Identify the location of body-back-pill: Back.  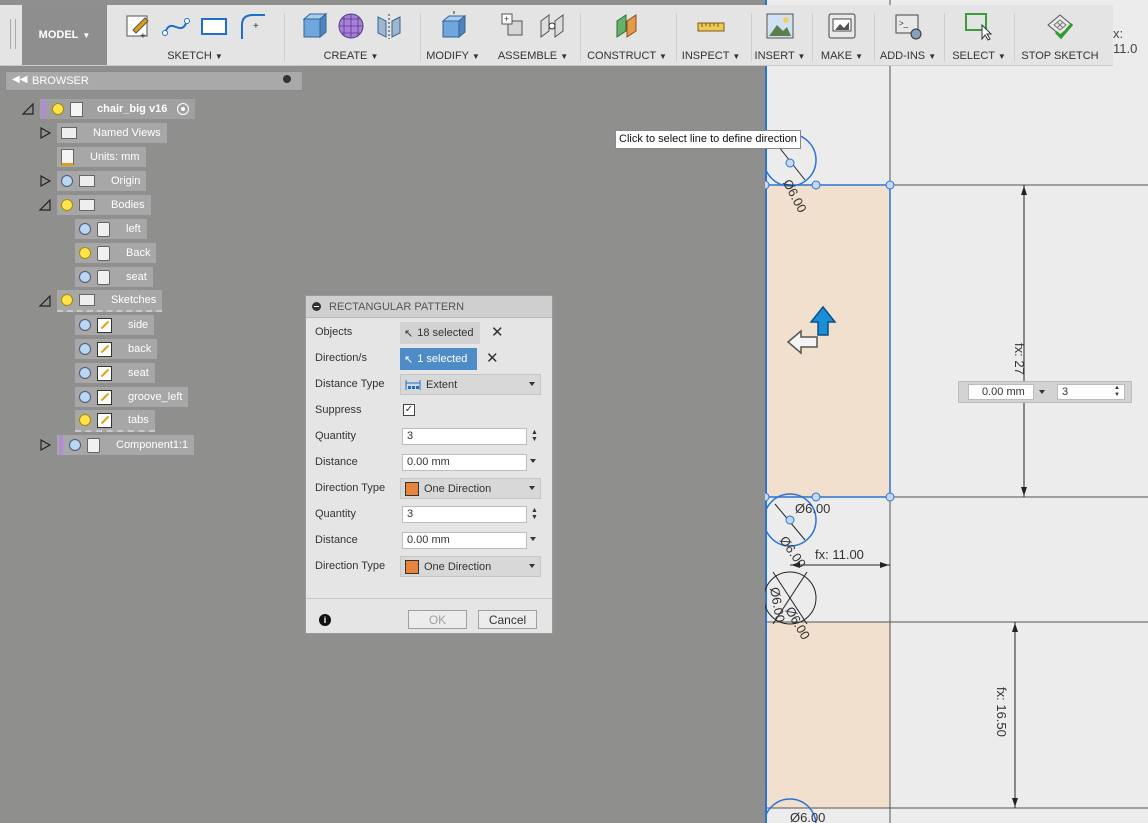
(116, 253).